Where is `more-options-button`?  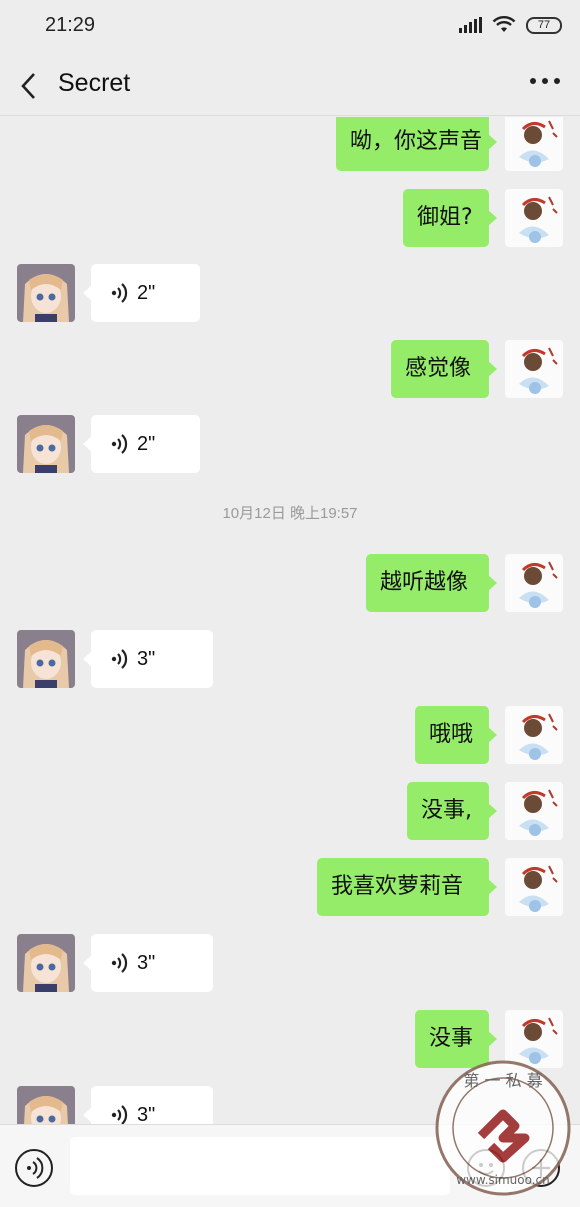
more-options-button is located at coordinates (545, 81).